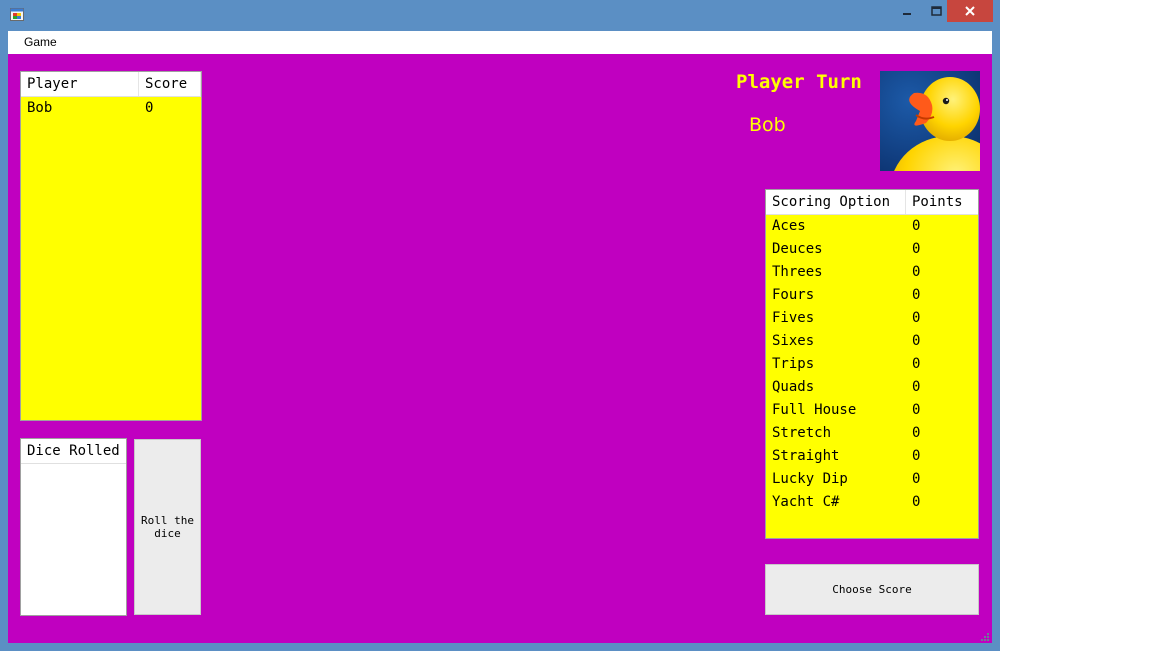  I want to click on players-list-header: Player Score, so click(111, 84).